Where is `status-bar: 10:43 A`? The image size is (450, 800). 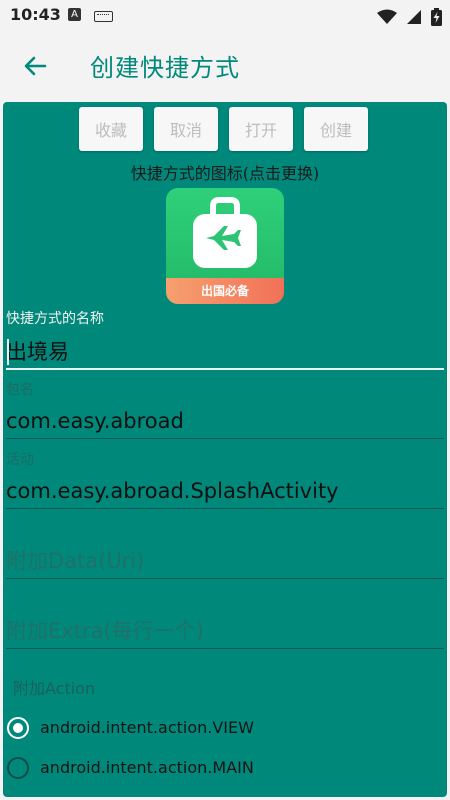 status-bar: 10:43 A is located at coordinates (225, 15).